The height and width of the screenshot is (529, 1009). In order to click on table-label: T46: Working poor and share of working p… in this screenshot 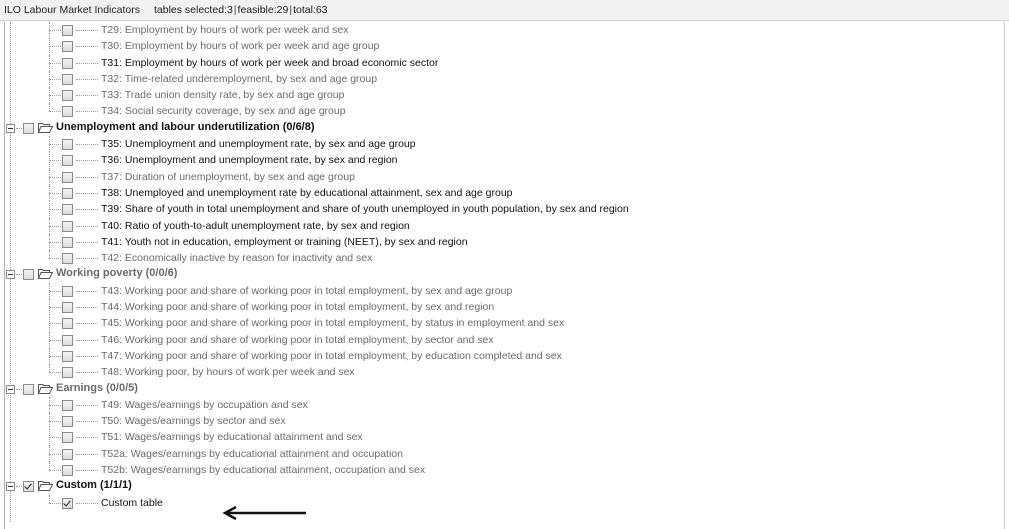, I will do `click(297, 339)`.